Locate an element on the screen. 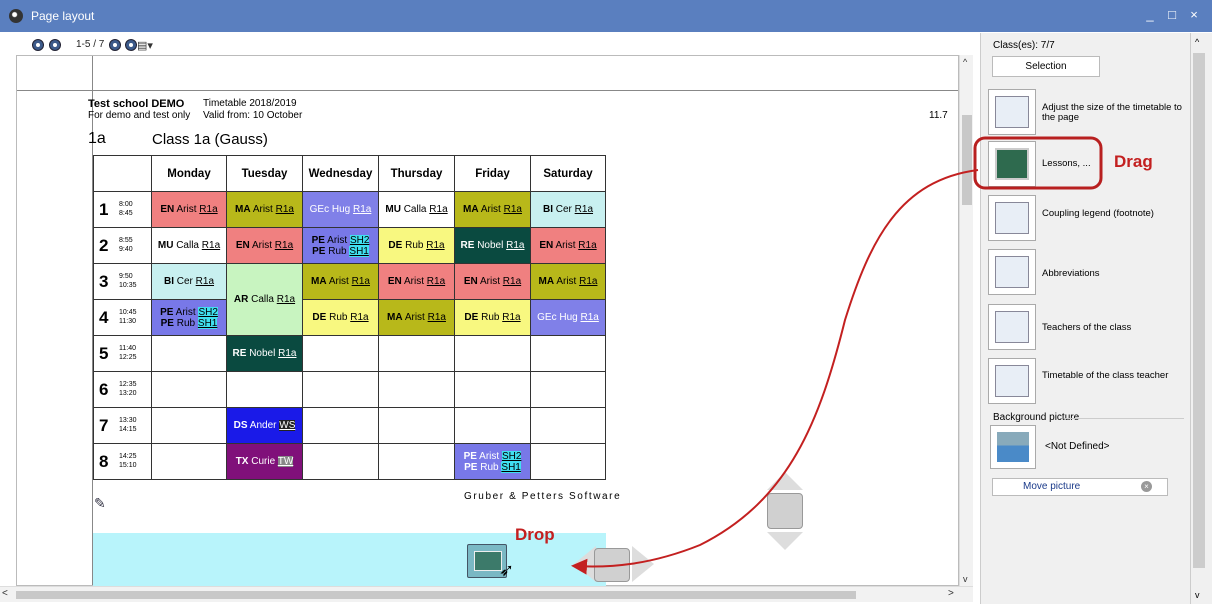  coupling-legend-item is located at coordinates (1012, 218).